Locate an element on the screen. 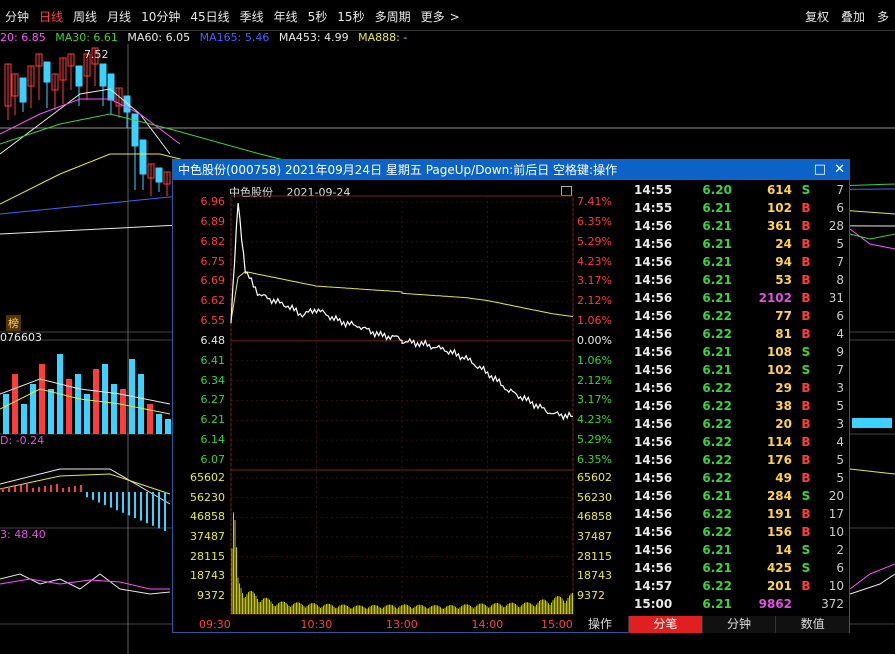  tick-count: 3 is located at coordinates (840, 424).